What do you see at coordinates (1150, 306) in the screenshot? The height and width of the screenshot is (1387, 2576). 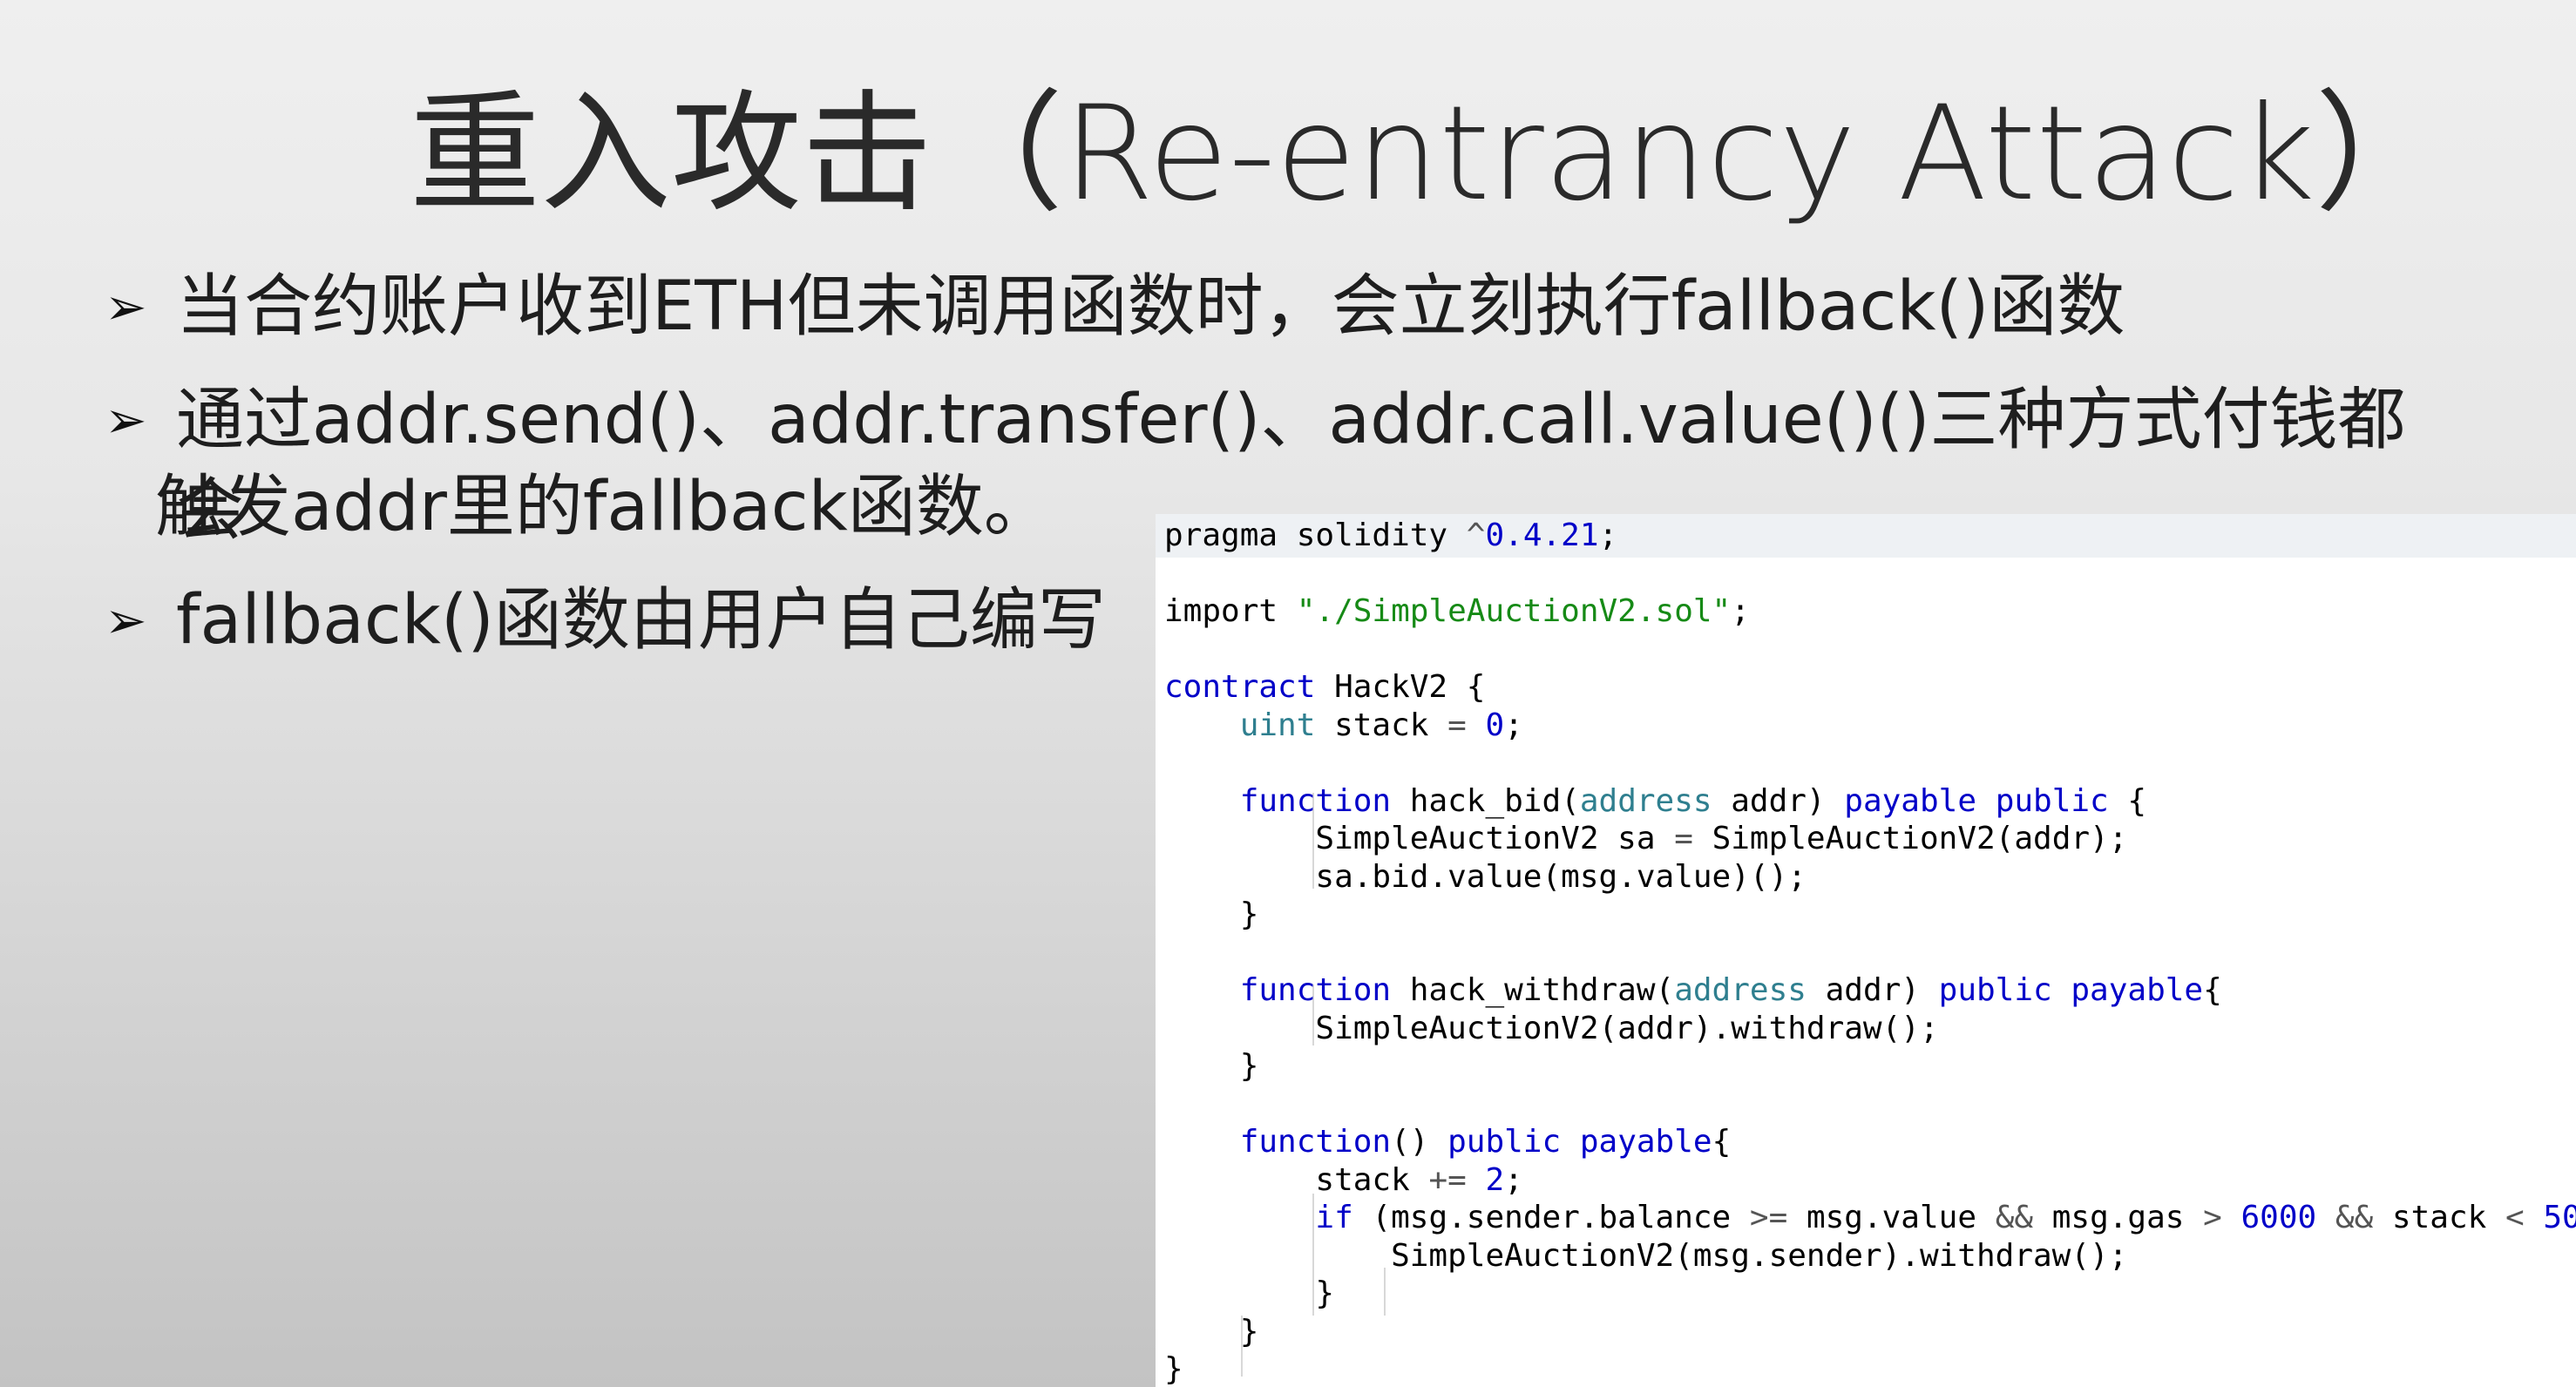 I see `bullet-text: 当合约账户收到ETH但未调用函数时，会立刻执行fallback()函数` at bounding box center [1150, 306].